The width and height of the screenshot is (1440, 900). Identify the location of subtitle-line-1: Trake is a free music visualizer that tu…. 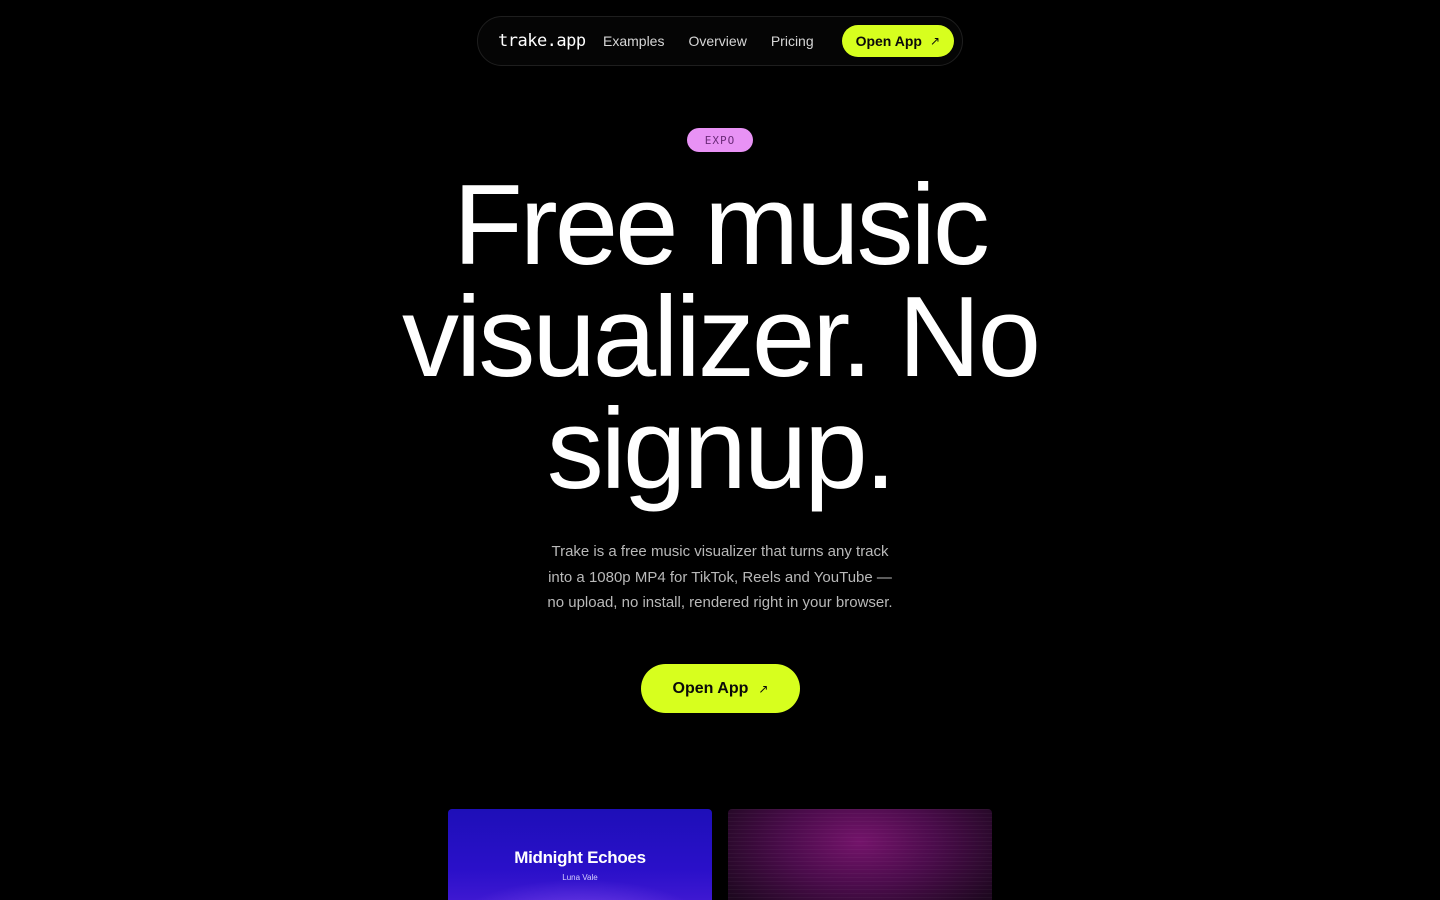
(720, 551).